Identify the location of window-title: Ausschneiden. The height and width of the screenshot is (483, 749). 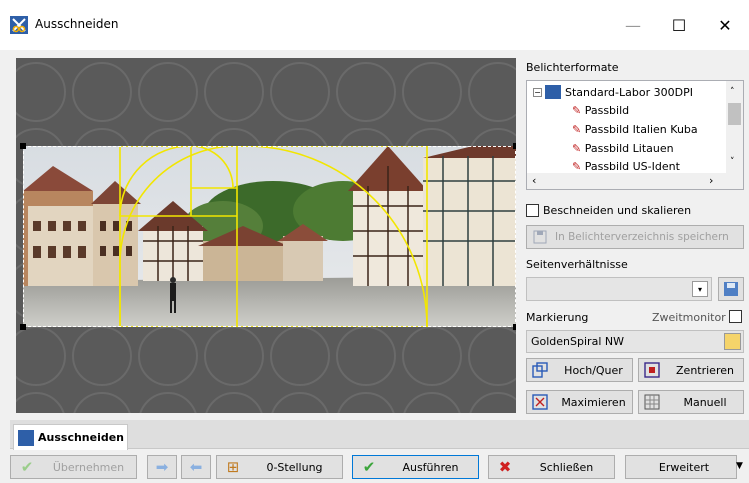
(77, 24).